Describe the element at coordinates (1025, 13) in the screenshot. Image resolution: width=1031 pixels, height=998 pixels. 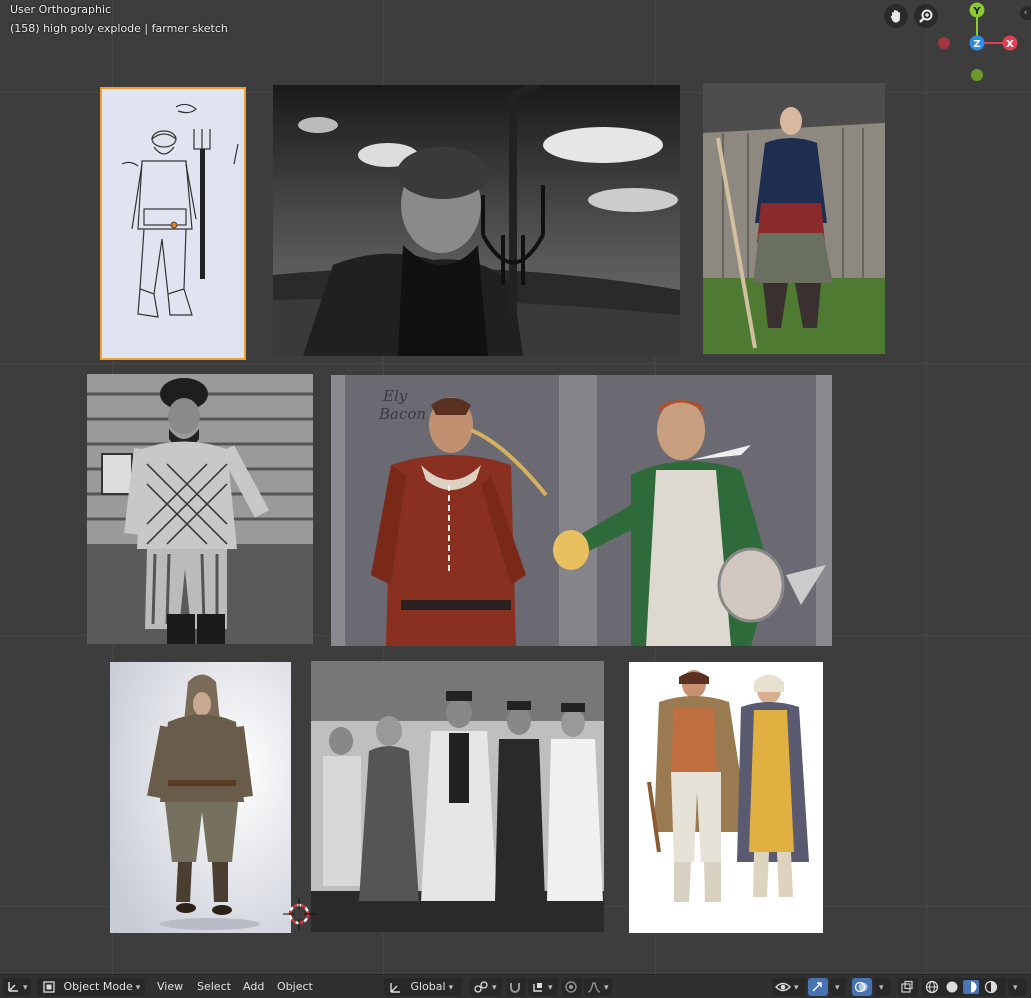
I see `sidebar-toggle: ‹` at that location.